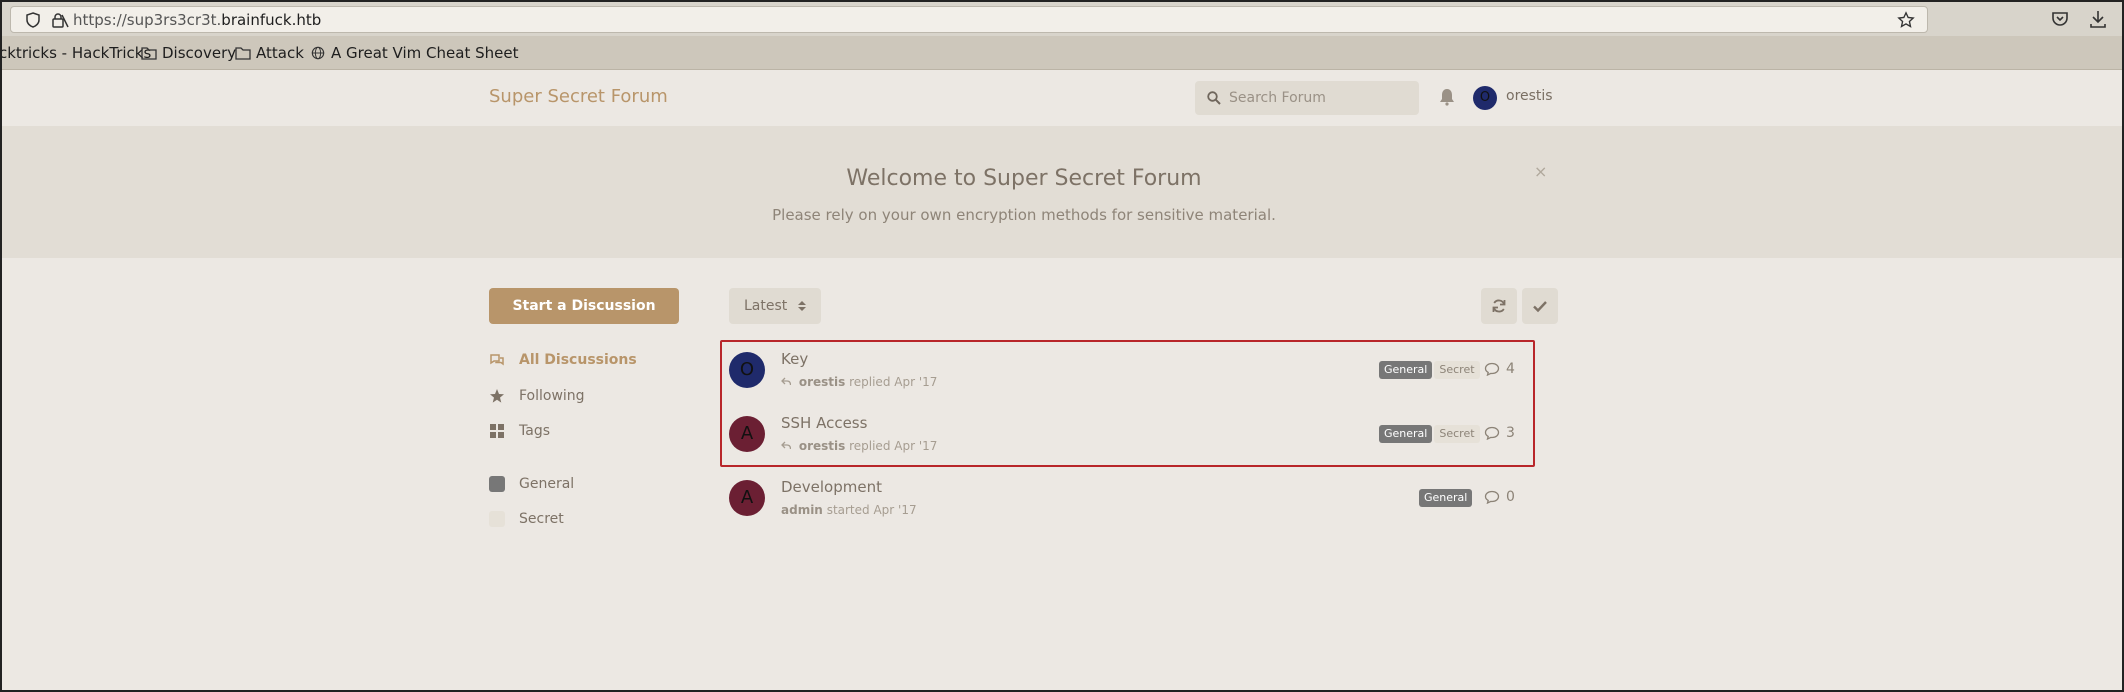  Describe the element at coordinates (60, 20) in the screenshot. I see `lock-icon` at that location.